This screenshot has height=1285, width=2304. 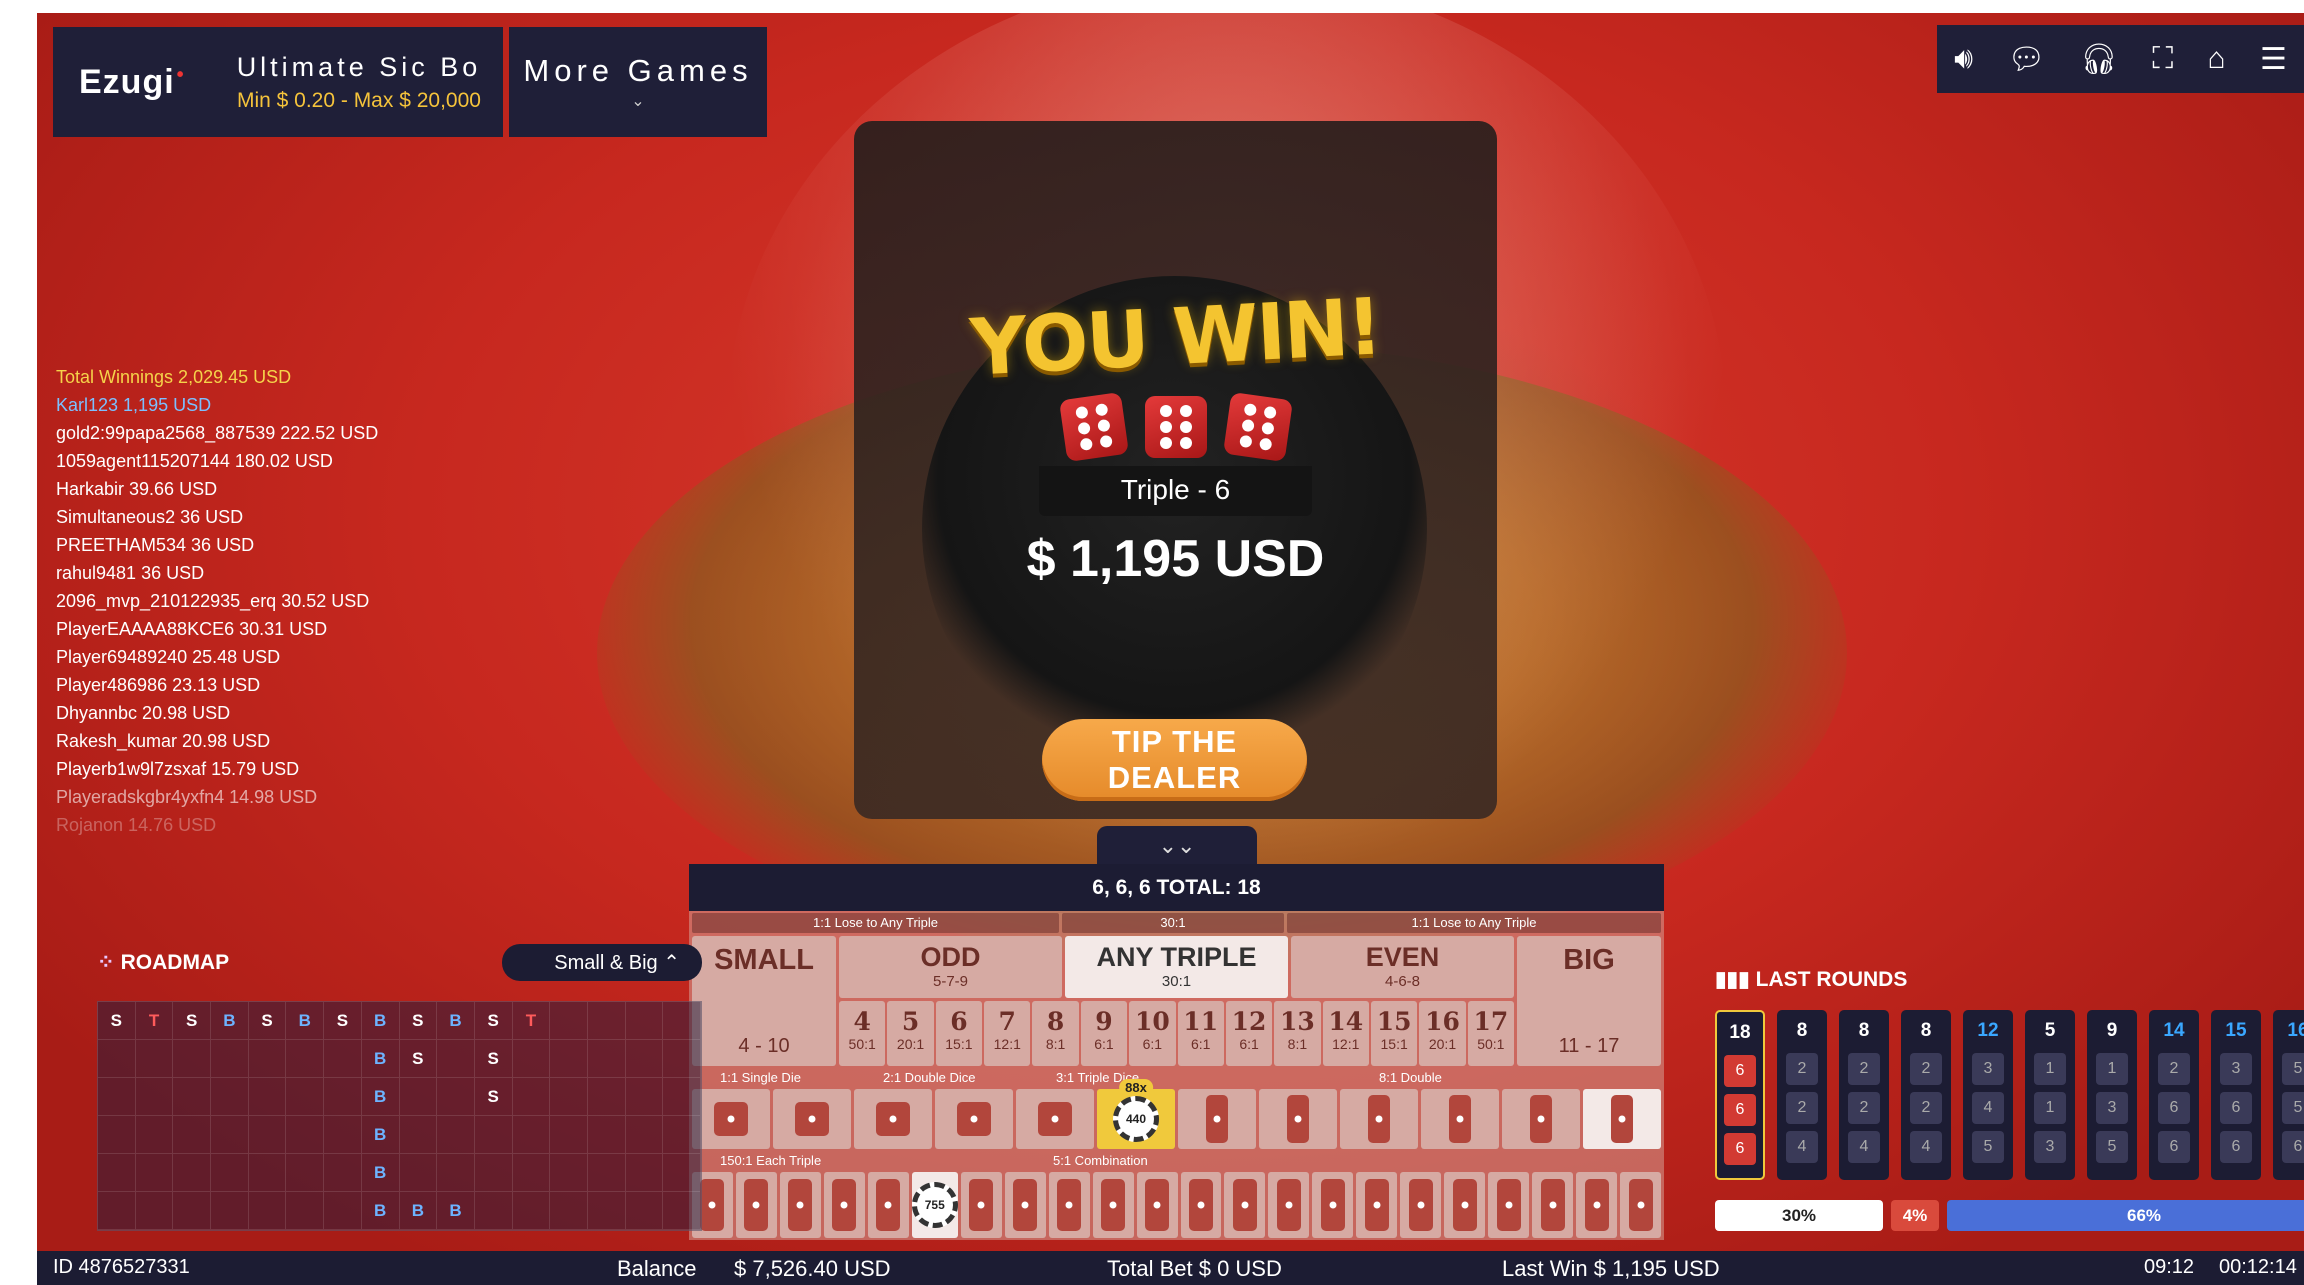 I want to click on round-total: 5, so click(x=2050, y=1030).